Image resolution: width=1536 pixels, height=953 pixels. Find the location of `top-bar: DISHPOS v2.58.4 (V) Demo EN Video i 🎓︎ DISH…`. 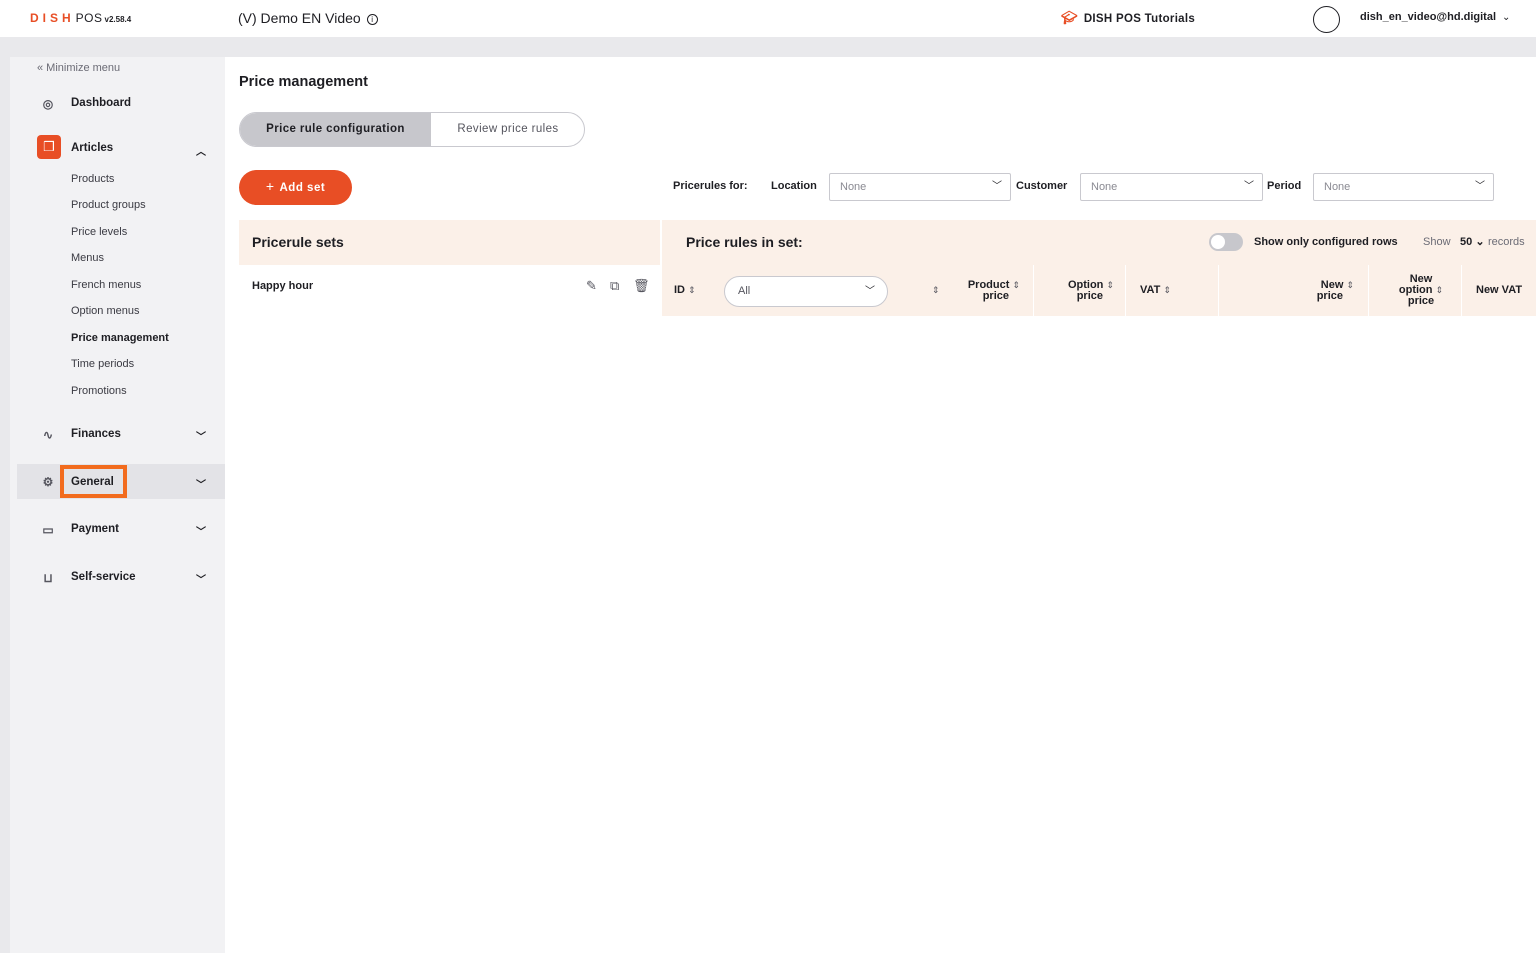

top-bar: DISHPOS v2.58.4 (V) Demo EN Video i 🎓︎ DISH… is located at coordinates (768, 18).